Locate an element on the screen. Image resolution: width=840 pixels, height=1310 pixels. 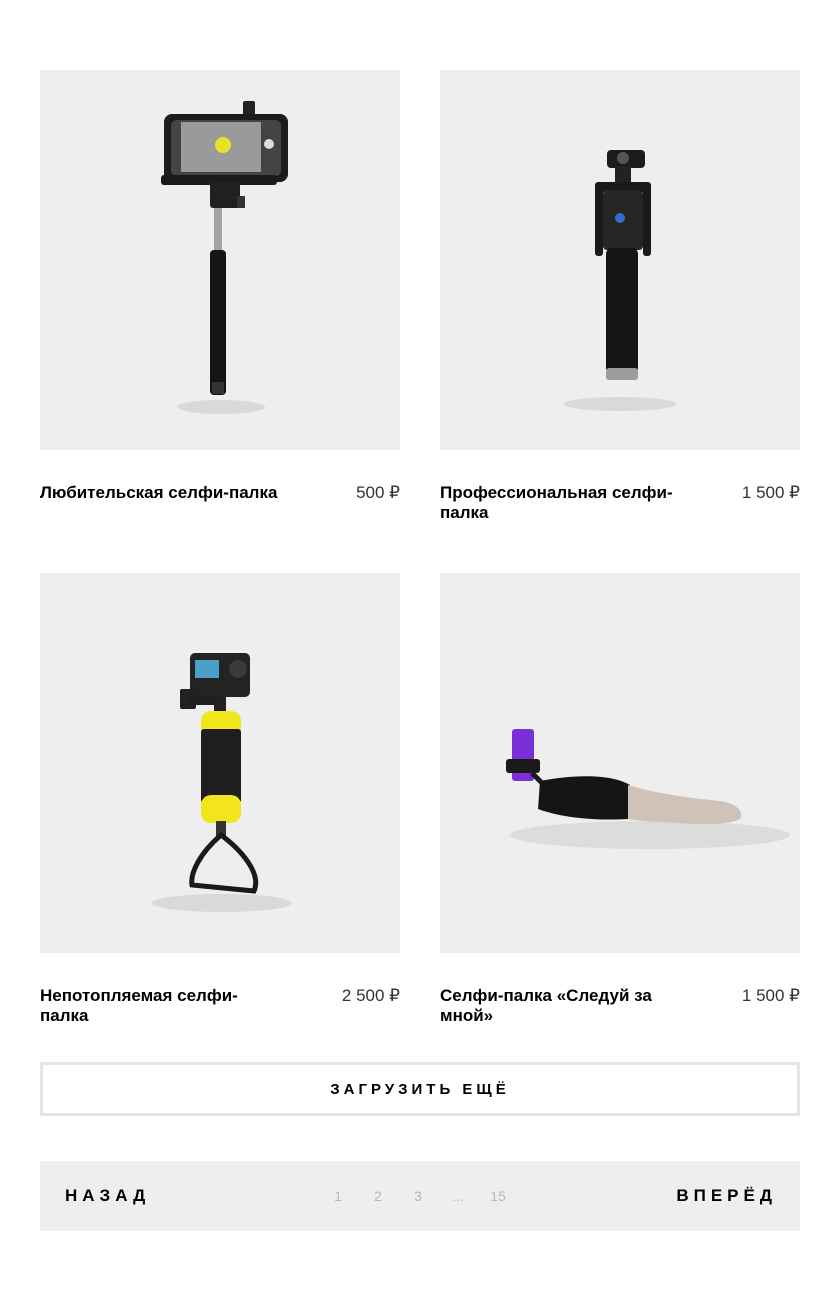
product-image-floating-selfie-stick is located at coordinates (220, 763).